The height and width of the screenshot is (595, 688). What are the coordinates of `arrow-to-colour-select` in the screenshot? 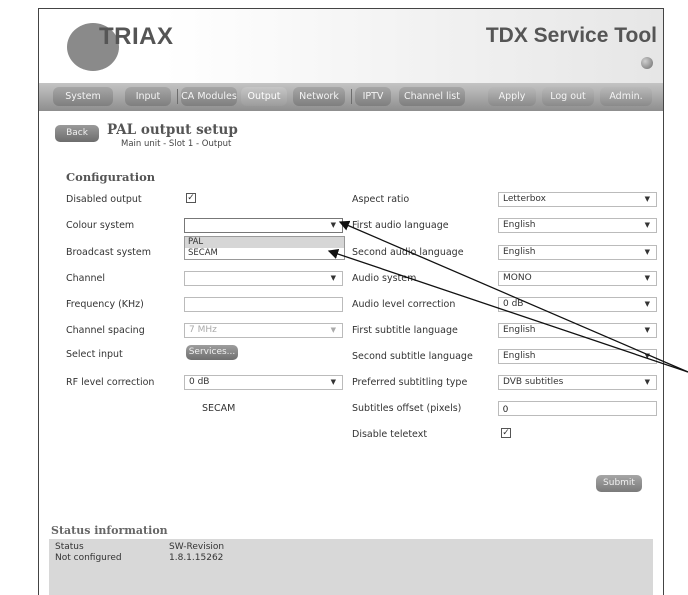 It's located at (513, 296).